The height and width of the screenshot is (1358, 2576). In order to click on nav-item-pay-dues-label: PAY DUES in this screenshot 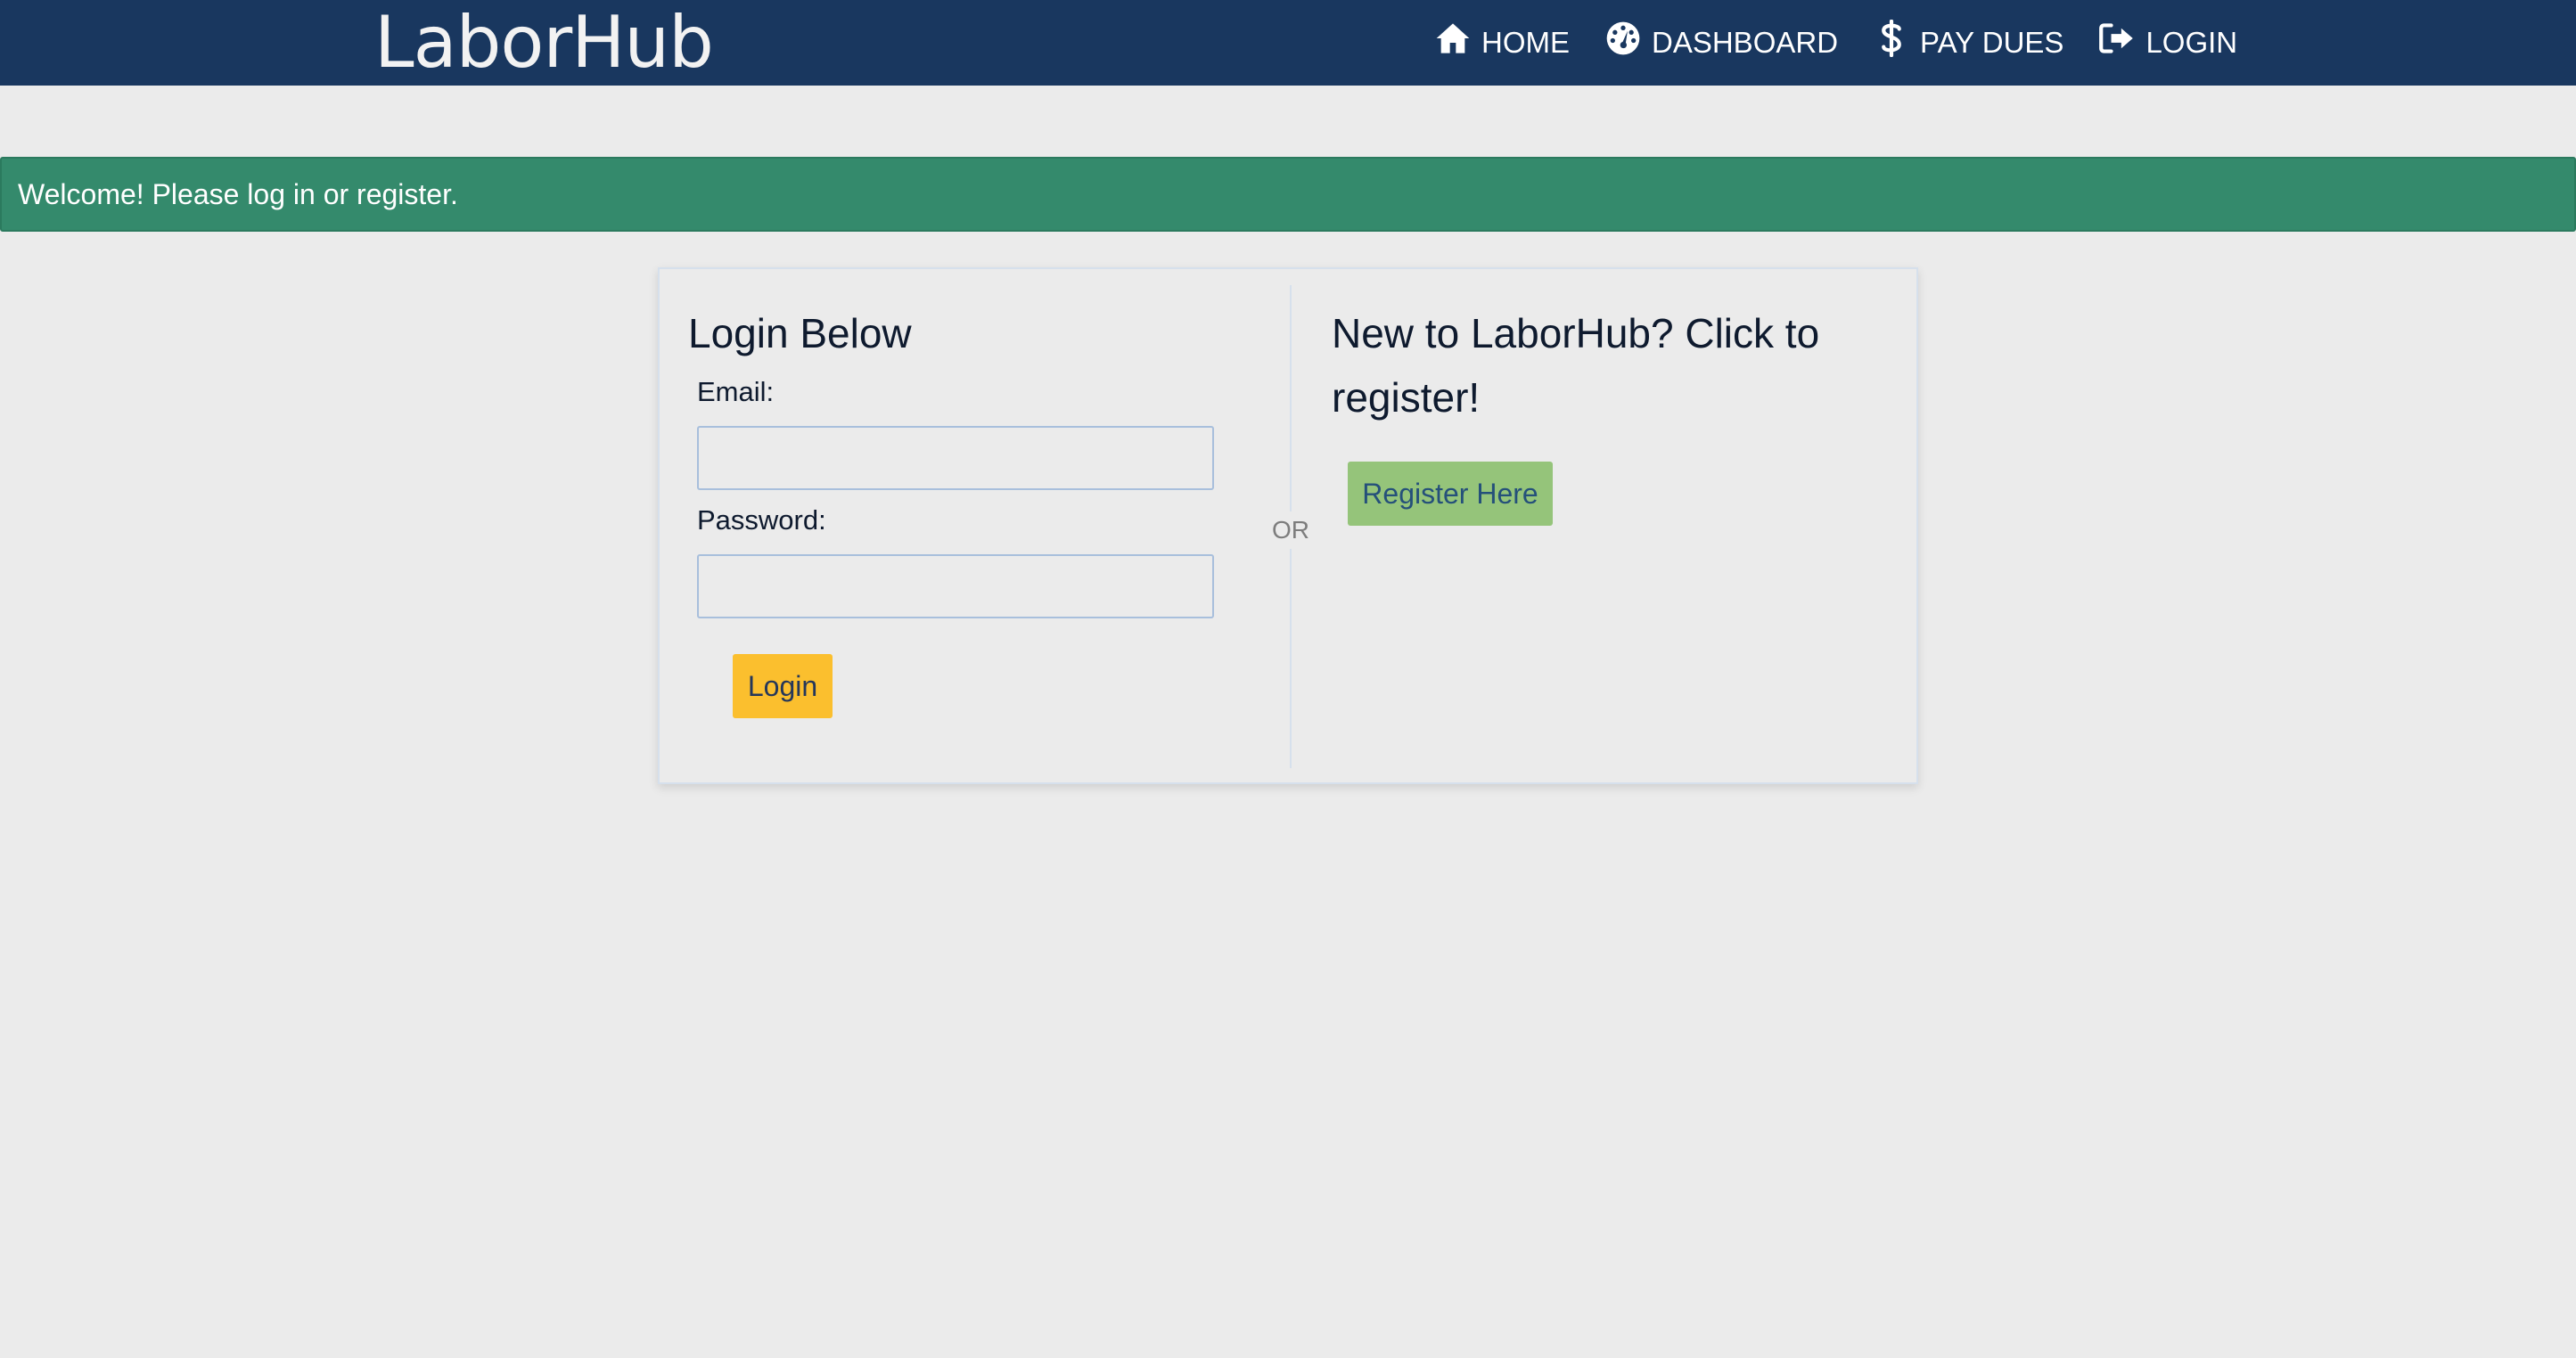, I will do `click(1992, 42)`.